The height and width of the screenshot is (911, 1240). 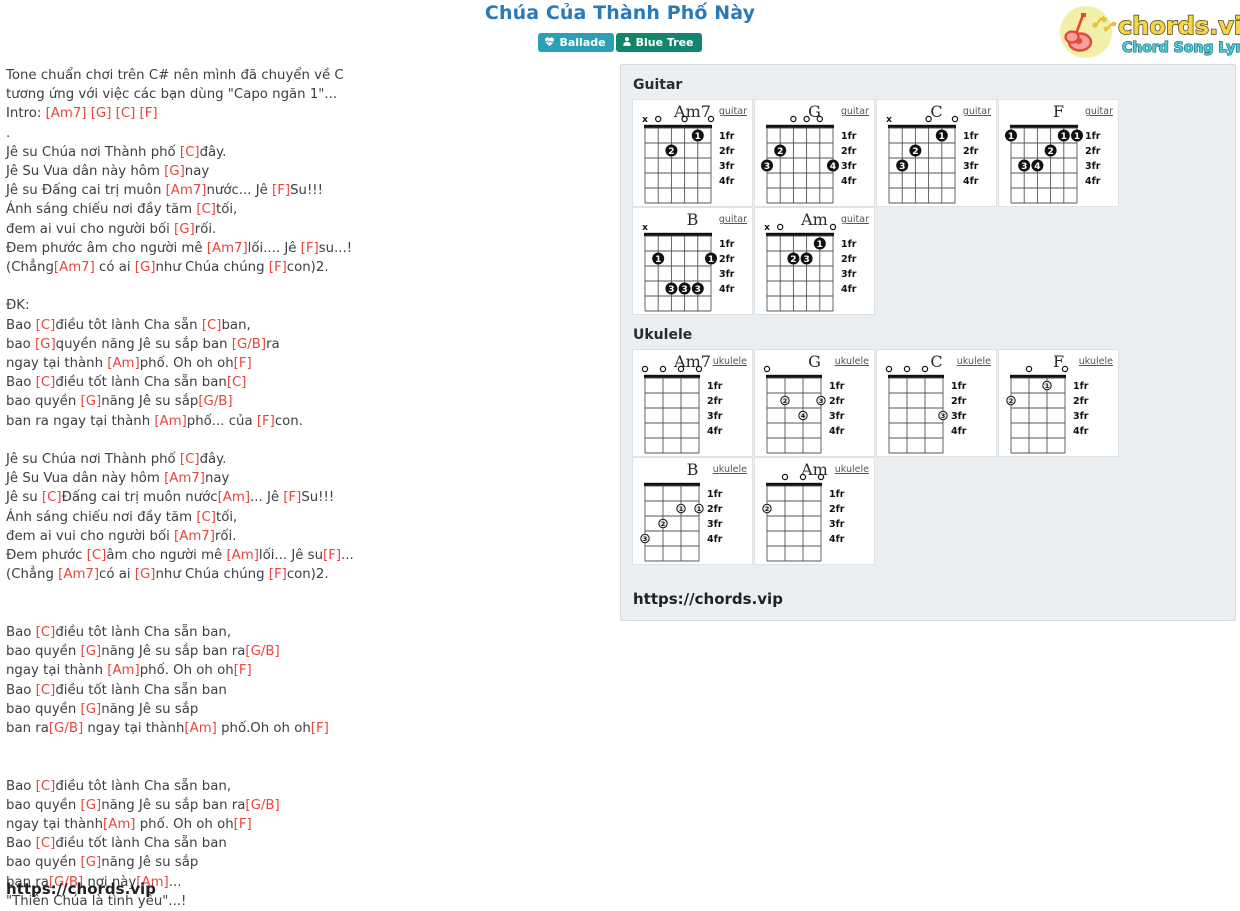 What do you see at coordinates (576, 42) in the screenshot?
I see `status-badge-genre: Ballade` at bounding box center [576, 42].